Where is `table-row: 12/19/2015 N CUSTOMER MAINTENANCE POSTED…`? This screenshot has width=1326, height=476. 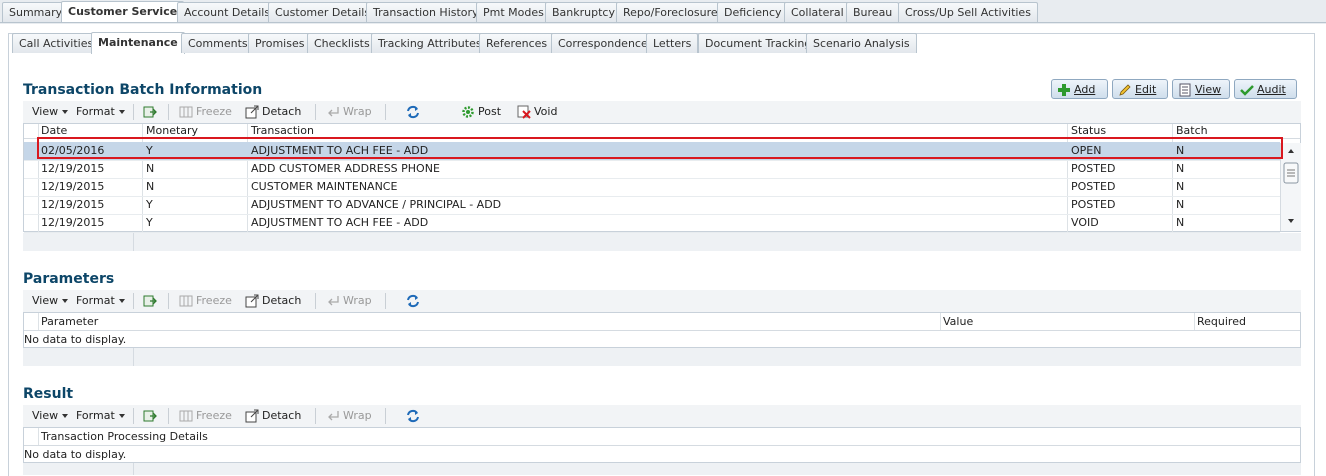 table-row: 12/19/2015 N CUSTOMER MAINTENANCE POSTED… is located at coordinates (652, 187).